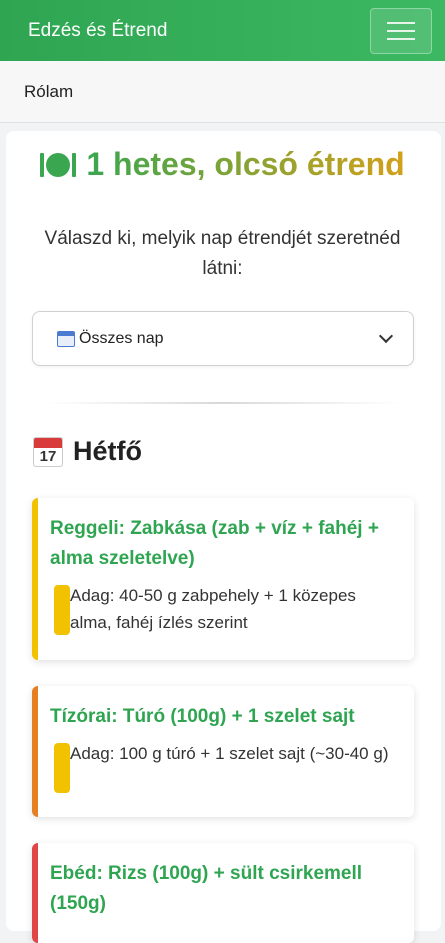 The image size is (445, 943). What do you see at coordinates (222, 164) in the screenshot?
I see `page-title: 1 hetes, olcsó étrend` at bounding box center [222, 164].